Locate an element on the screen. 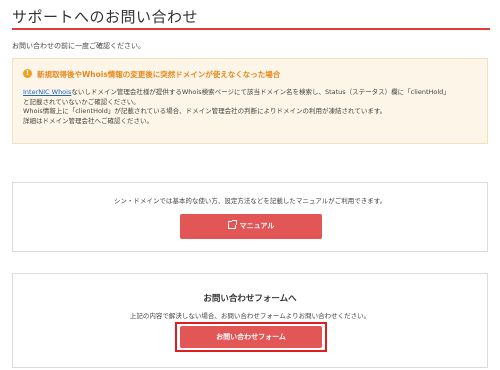 The height and width of the screenshot is (370, 500). title-underline is located at coordinates (251, 29).